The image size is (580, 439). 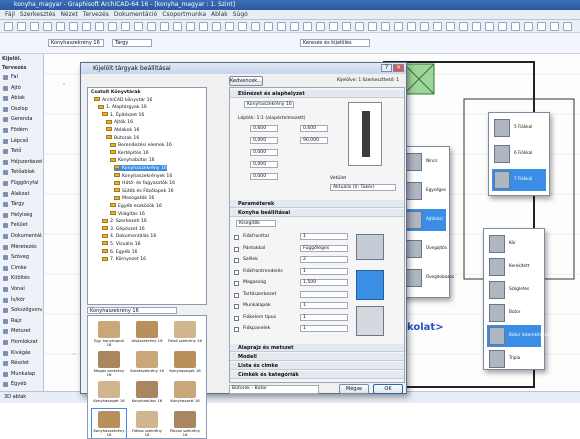 I want to click on collapsed-section: Lista és cimke, so click(x=317, y=366).